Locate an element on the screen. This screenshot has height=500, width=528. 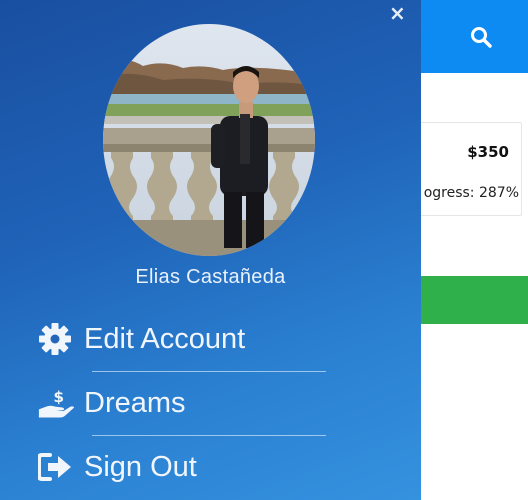
search-icon is located at coordinates (481, 37).